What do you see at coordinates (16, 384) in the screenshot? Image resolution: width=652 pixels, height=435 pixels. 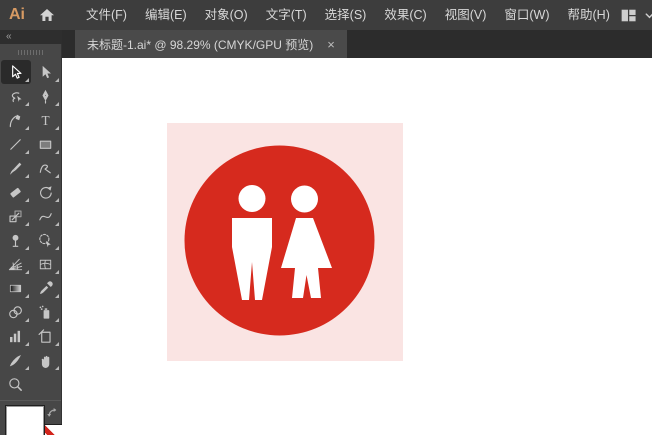 I see `tool-zoom` at bounding box center [16, 384].